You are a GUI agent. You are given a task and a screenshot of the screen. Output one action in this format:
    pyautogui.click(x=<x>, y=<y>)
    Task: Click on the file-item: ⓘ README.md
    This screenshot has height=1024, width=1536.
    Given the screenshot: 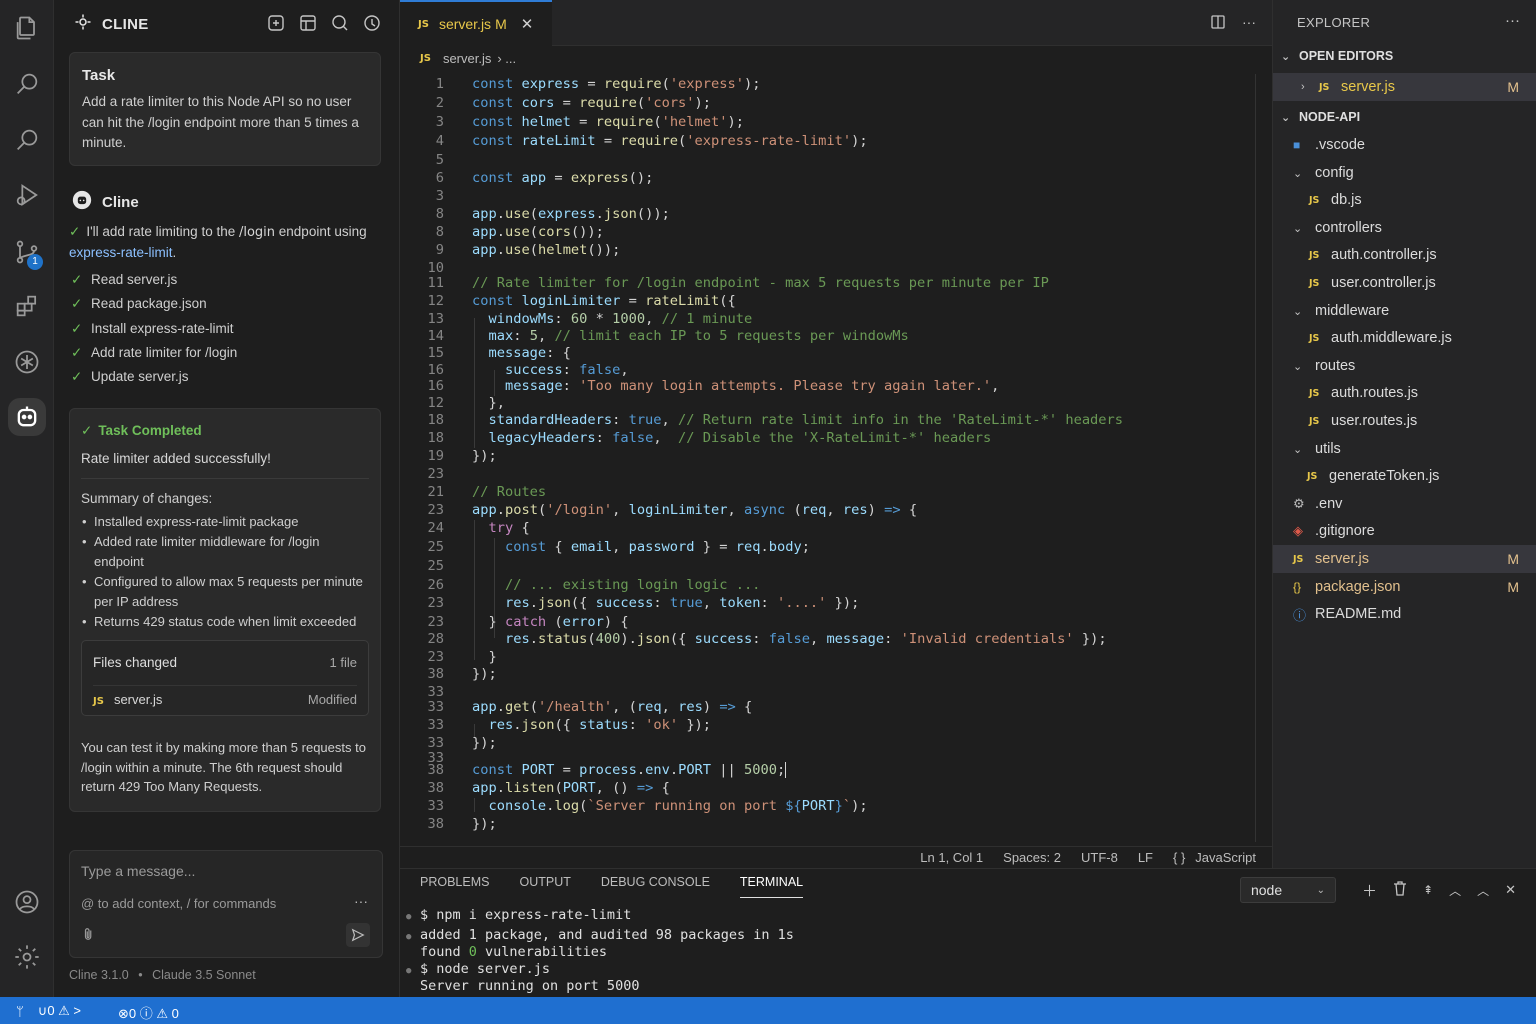 What is the action you would take?
    pyautogui.click(x=1404, y=614)
    